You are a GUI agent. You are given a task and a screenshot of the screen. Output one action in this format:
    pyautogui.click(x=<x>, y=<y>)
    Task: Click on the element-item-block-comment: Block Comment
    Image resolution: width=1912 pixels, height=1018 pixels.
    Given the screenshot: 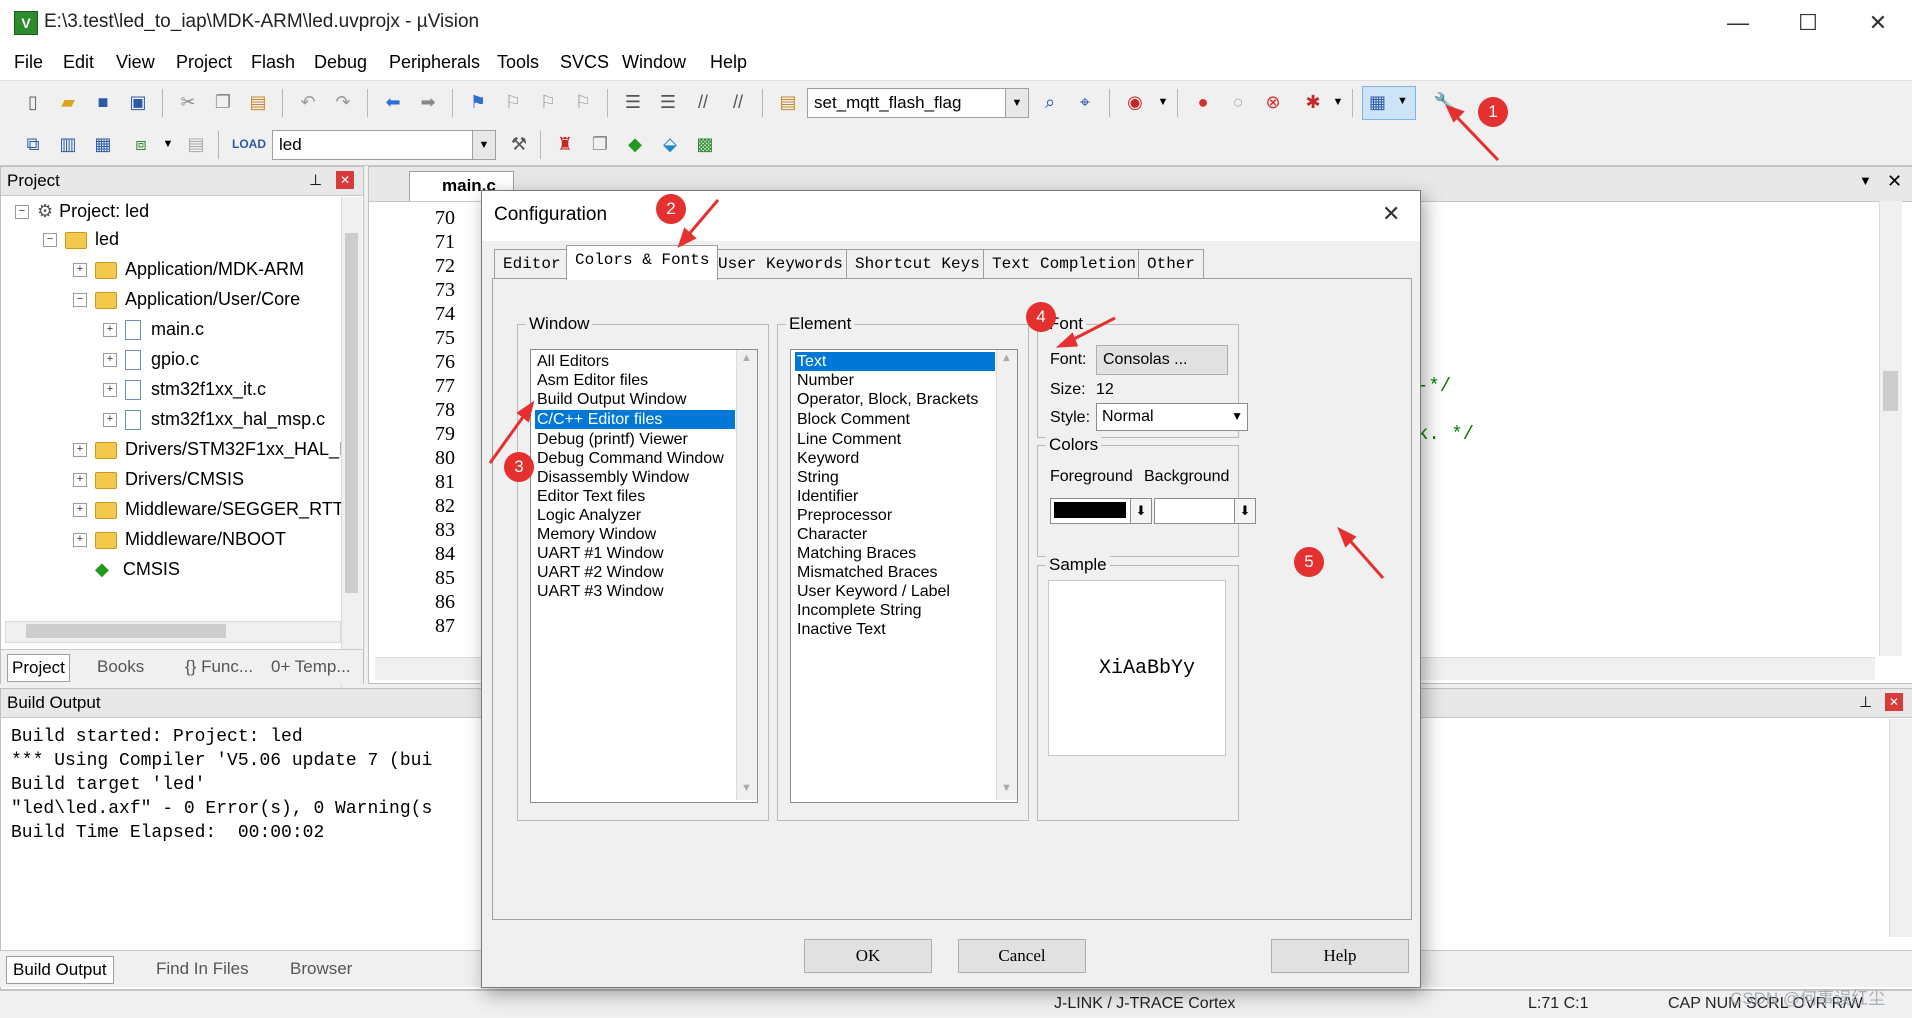 What is the action you would take?
    pyautogui.click(x=853, y=419)
    